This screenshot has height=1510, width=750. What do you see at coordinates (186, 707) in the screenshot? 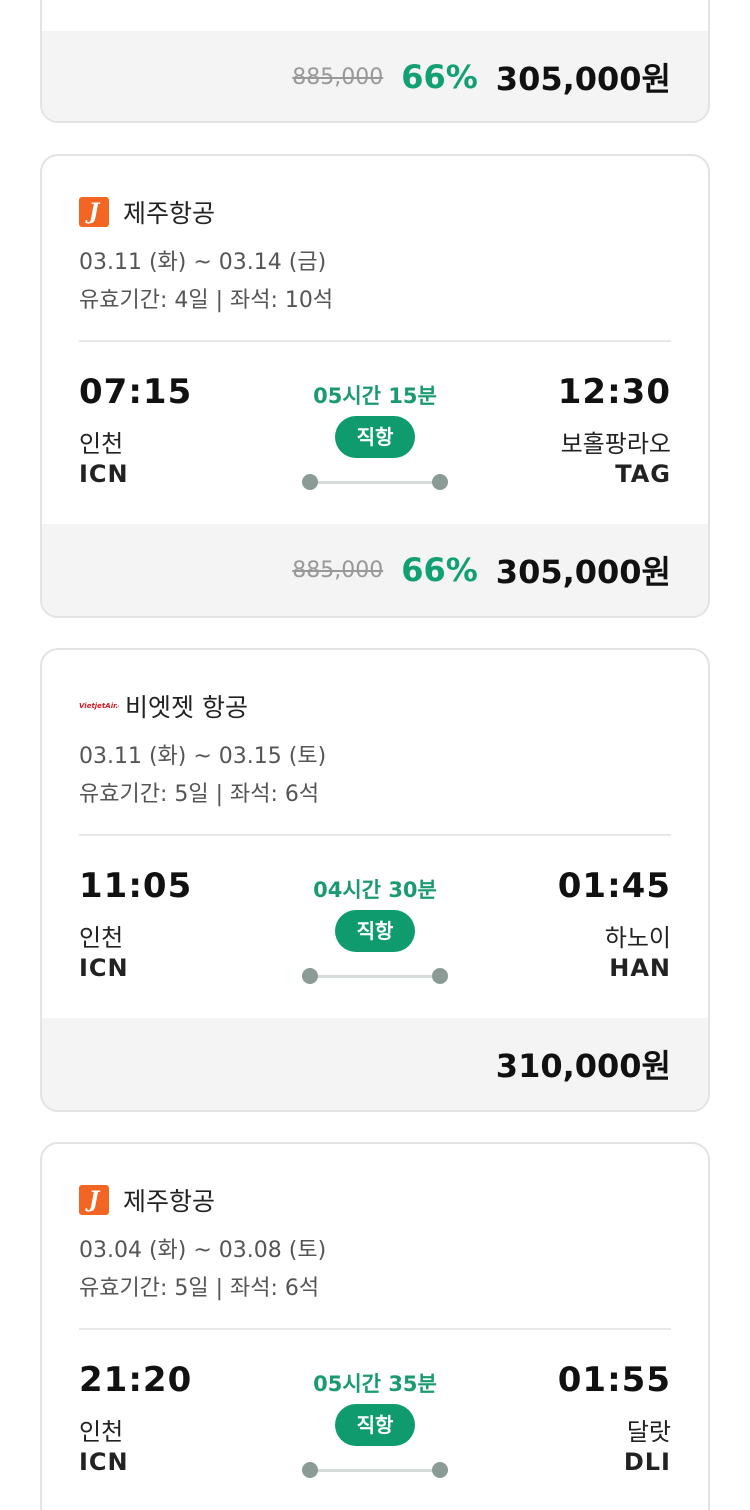
I see `airline-name: 비엣젯 항공` at bounding box center [186, 707].